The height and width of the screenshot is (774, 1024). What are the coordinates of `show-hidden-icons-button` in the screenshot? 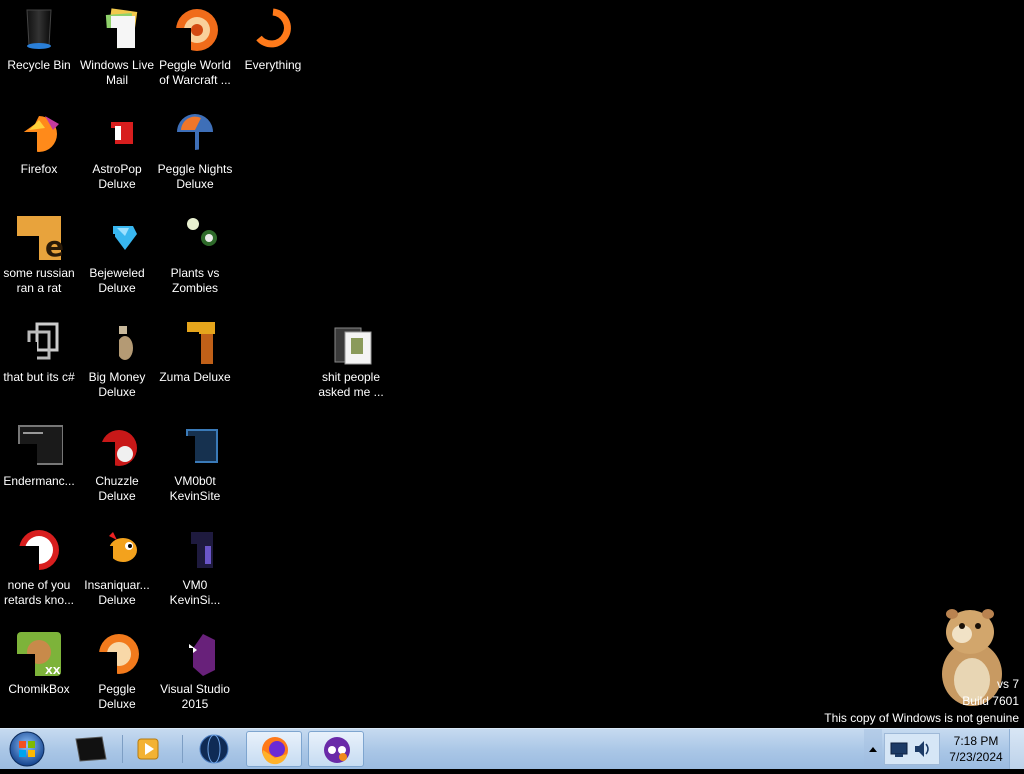 It's located at (873, 749).